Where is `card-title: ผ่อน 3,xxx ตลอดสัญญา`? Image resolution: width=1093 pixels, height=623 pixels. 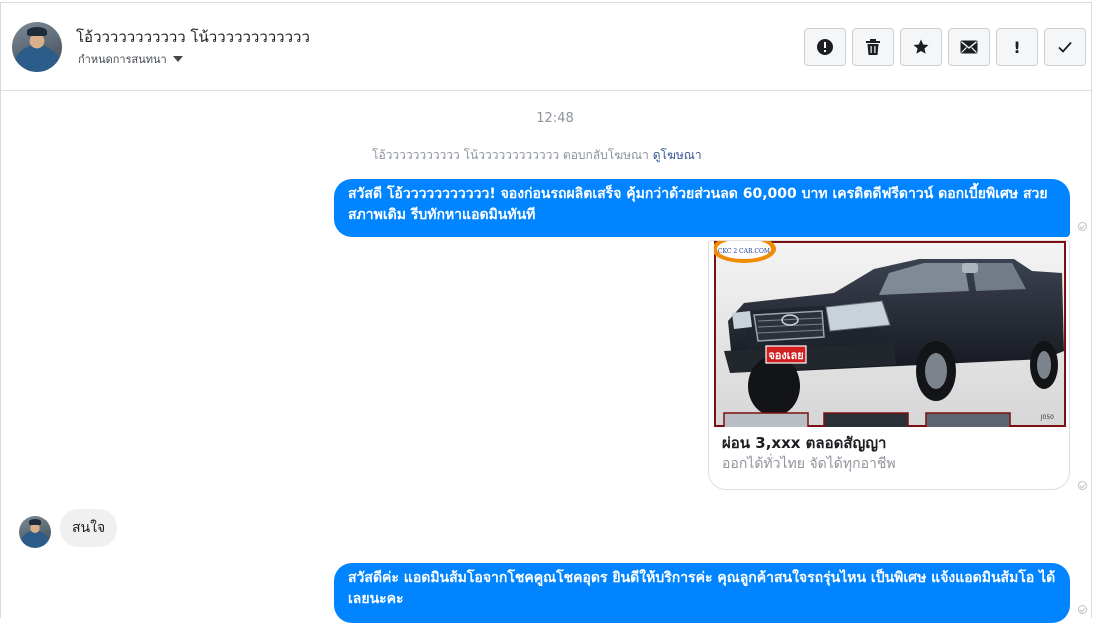
card-title: ผ่อน 3,xxx ตลอดสัญญา is located at coordinates (804, 443).